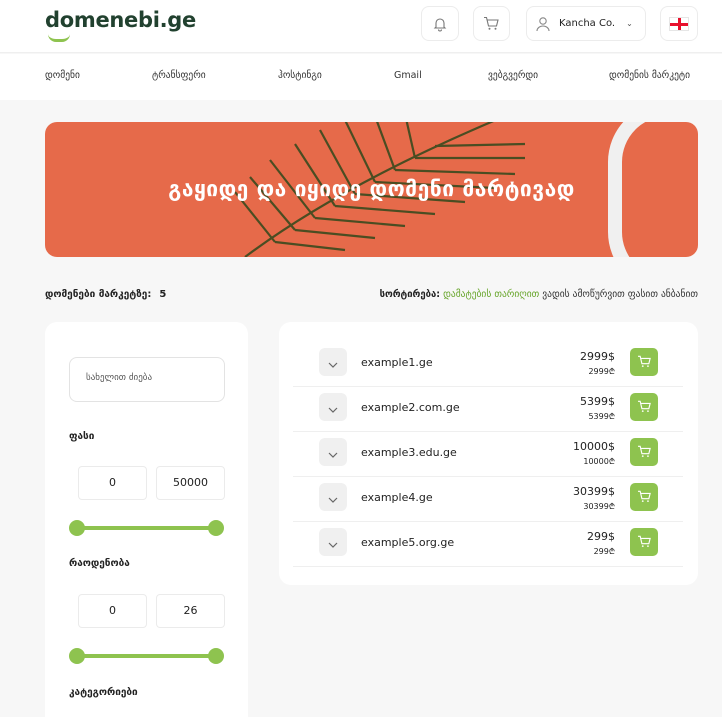 The image size is (722, 717). I want to click on domain-name: example2.com.ge, so click(410, 407).